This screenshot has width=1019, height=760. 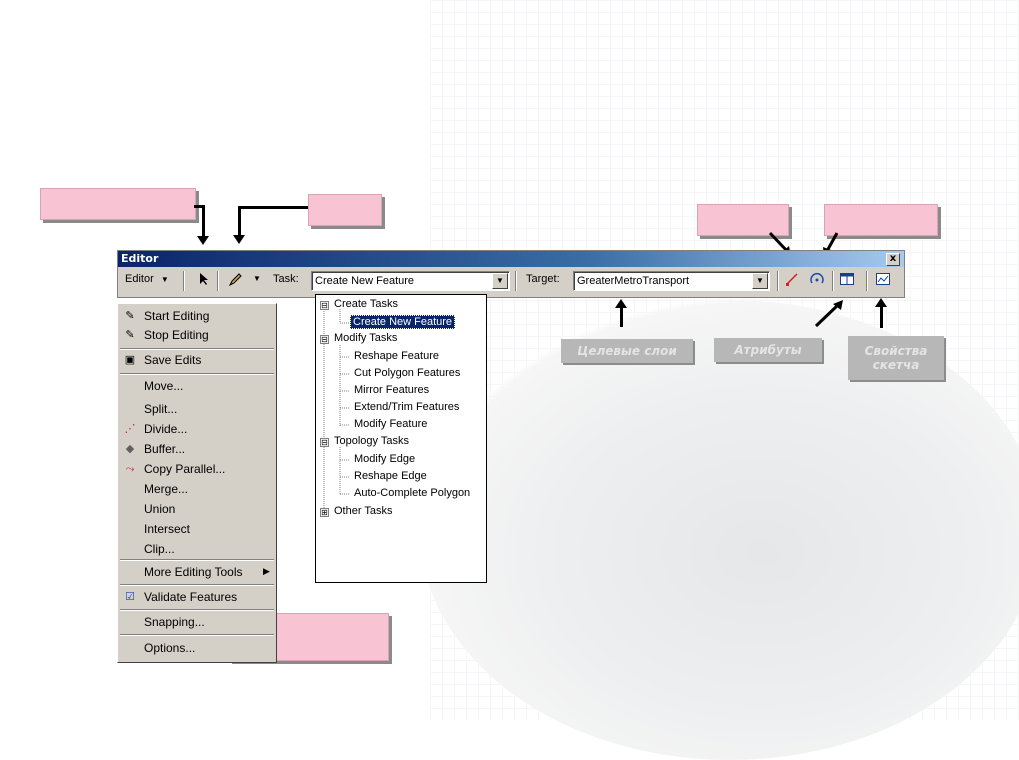 What do you see at coordinates (176, 316) in the screenshot?
I see `menu-item-start-editing: Start Editing` at bounding box center [176, 316].